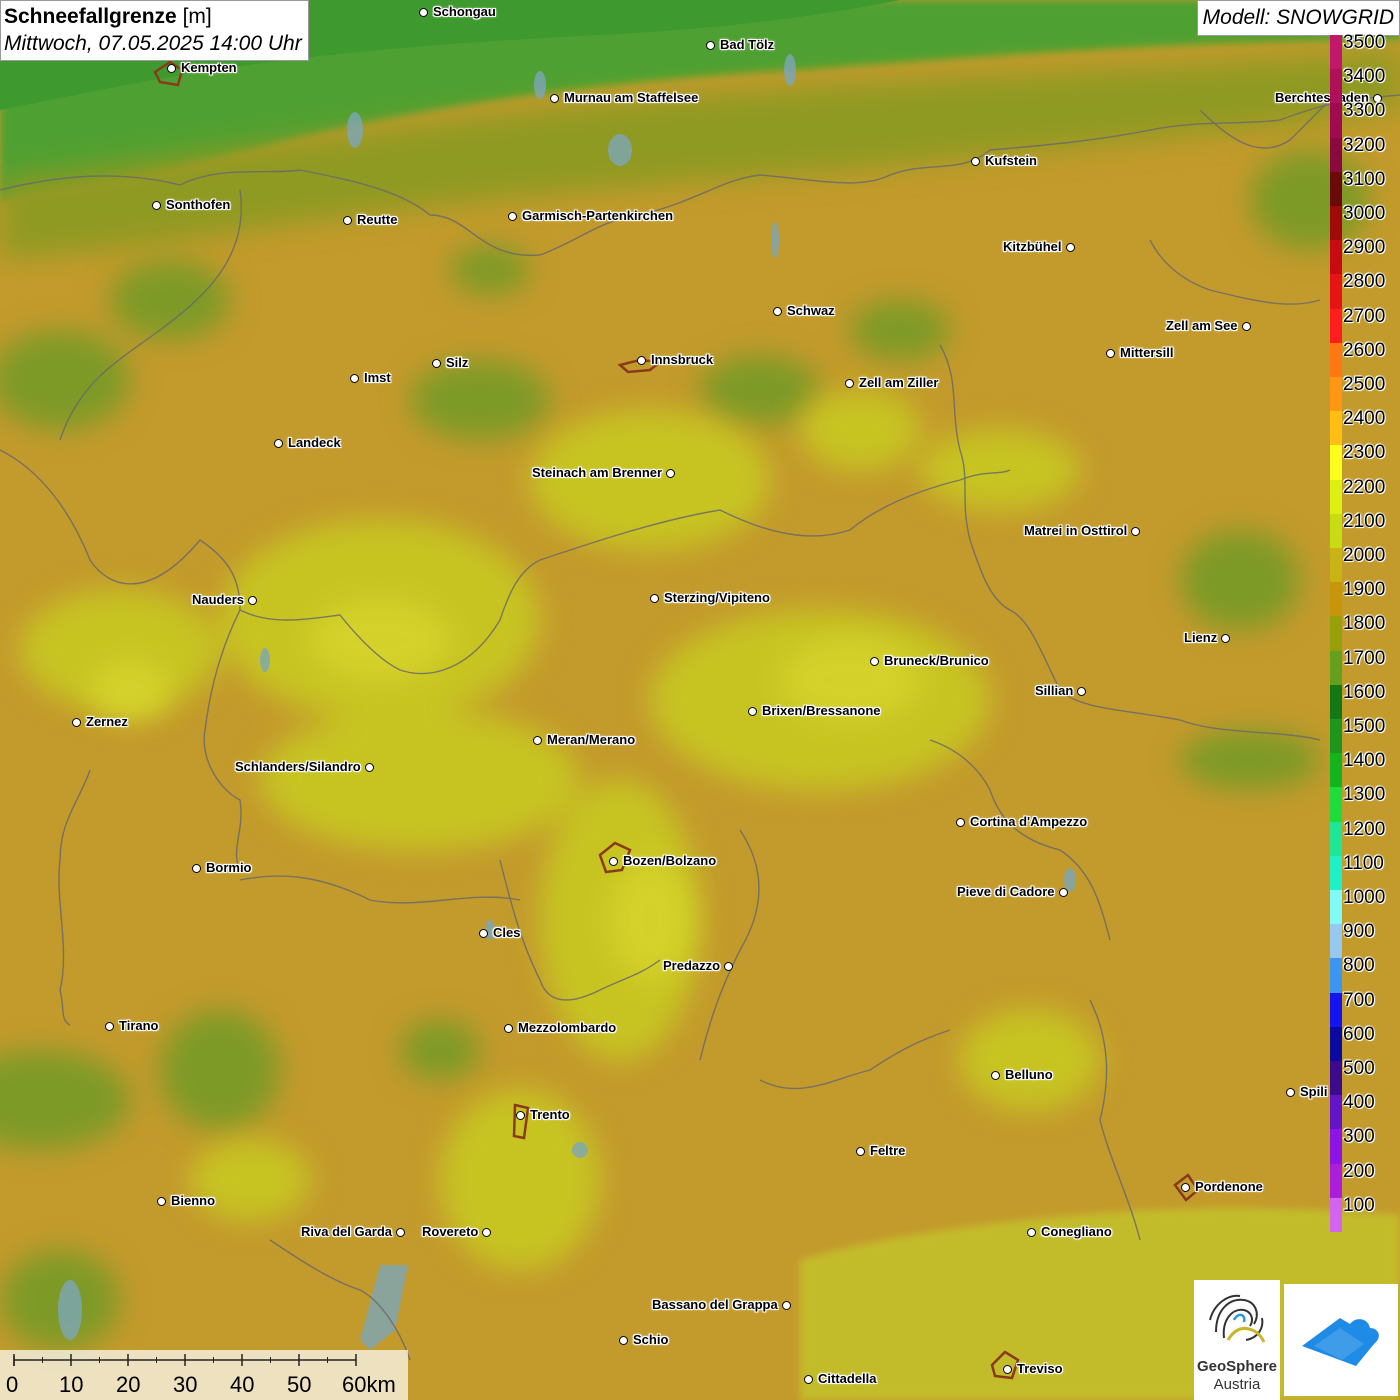 The height and width of the screenshot is (1400, 1400). I want to click on city-label: Riva del Garda, so click(347, 1231).